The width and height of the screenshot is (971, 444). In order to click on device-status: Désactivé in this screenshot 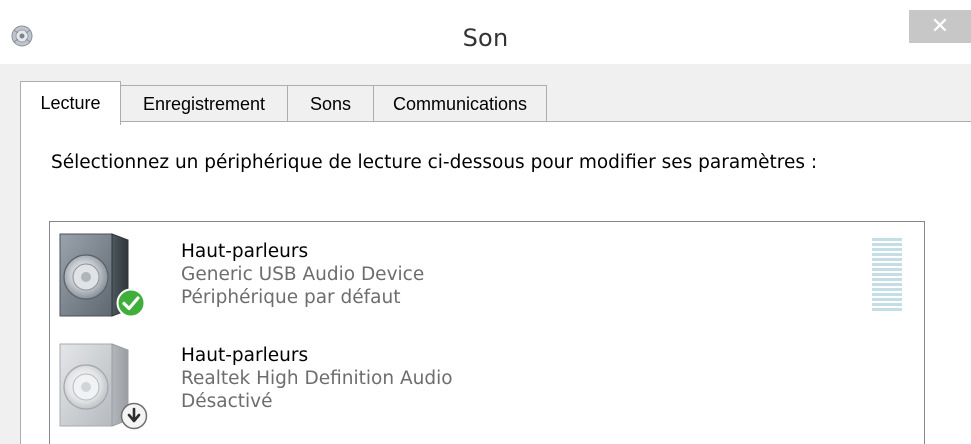, I will do `click(227, 401)`.